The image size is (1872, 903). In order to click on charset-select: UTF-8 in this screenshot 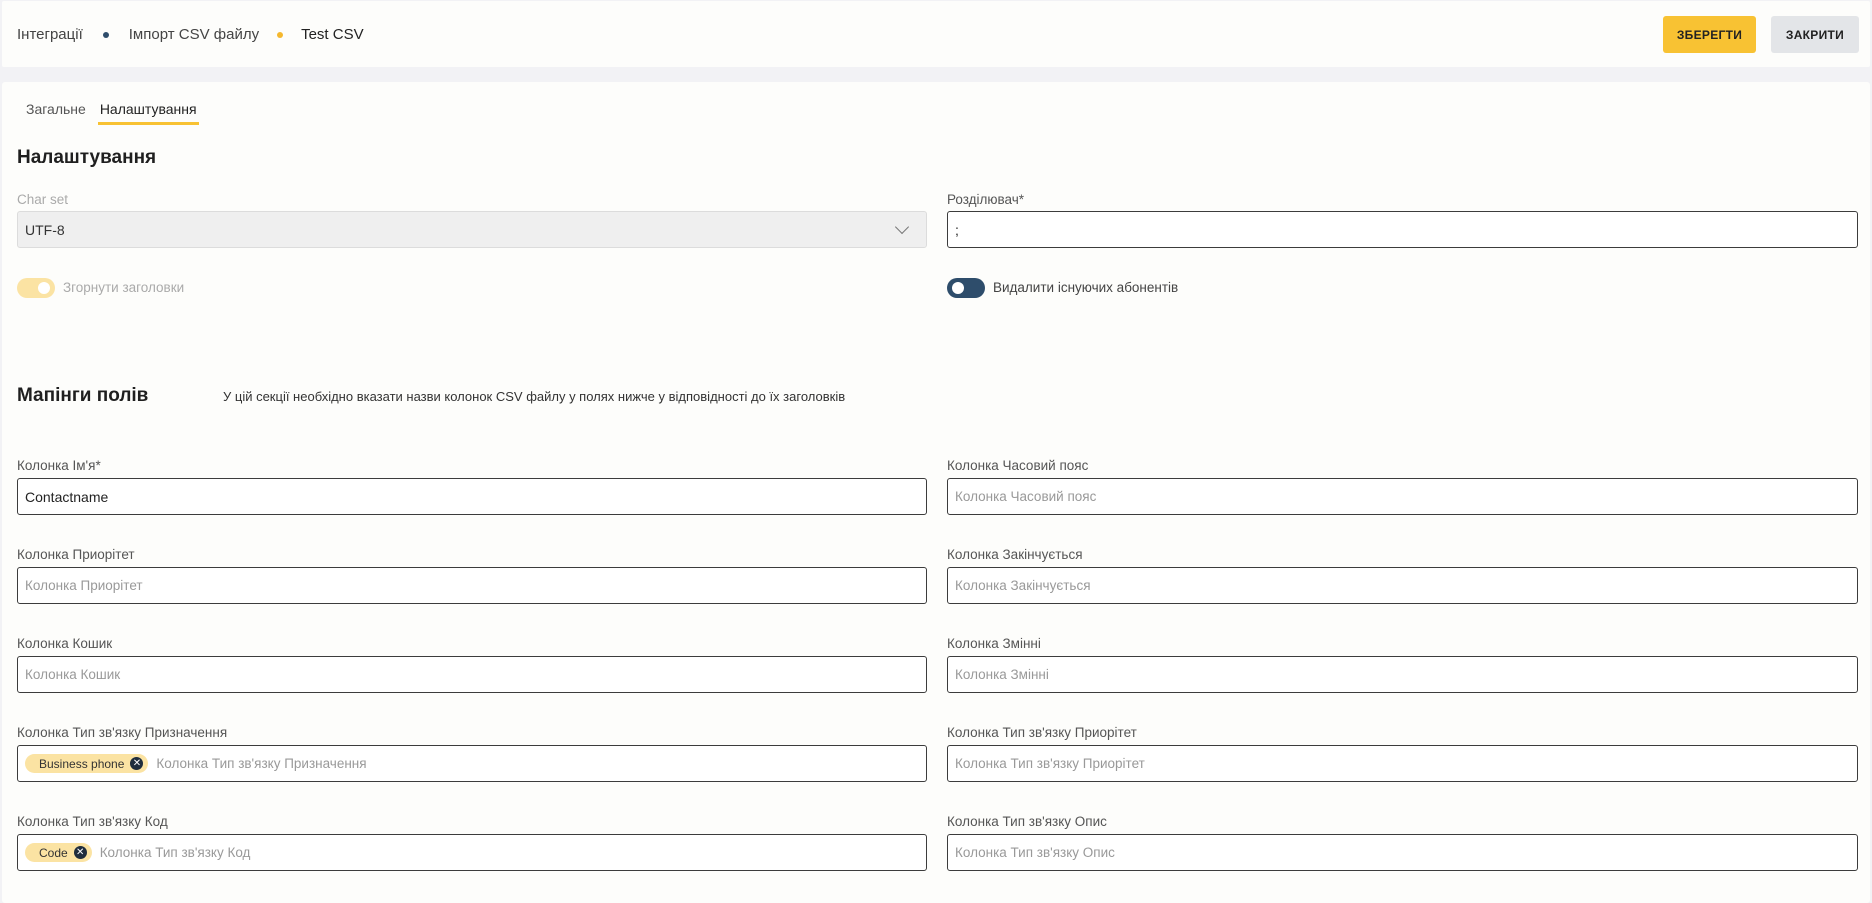, I will do `click(472, 229)`.